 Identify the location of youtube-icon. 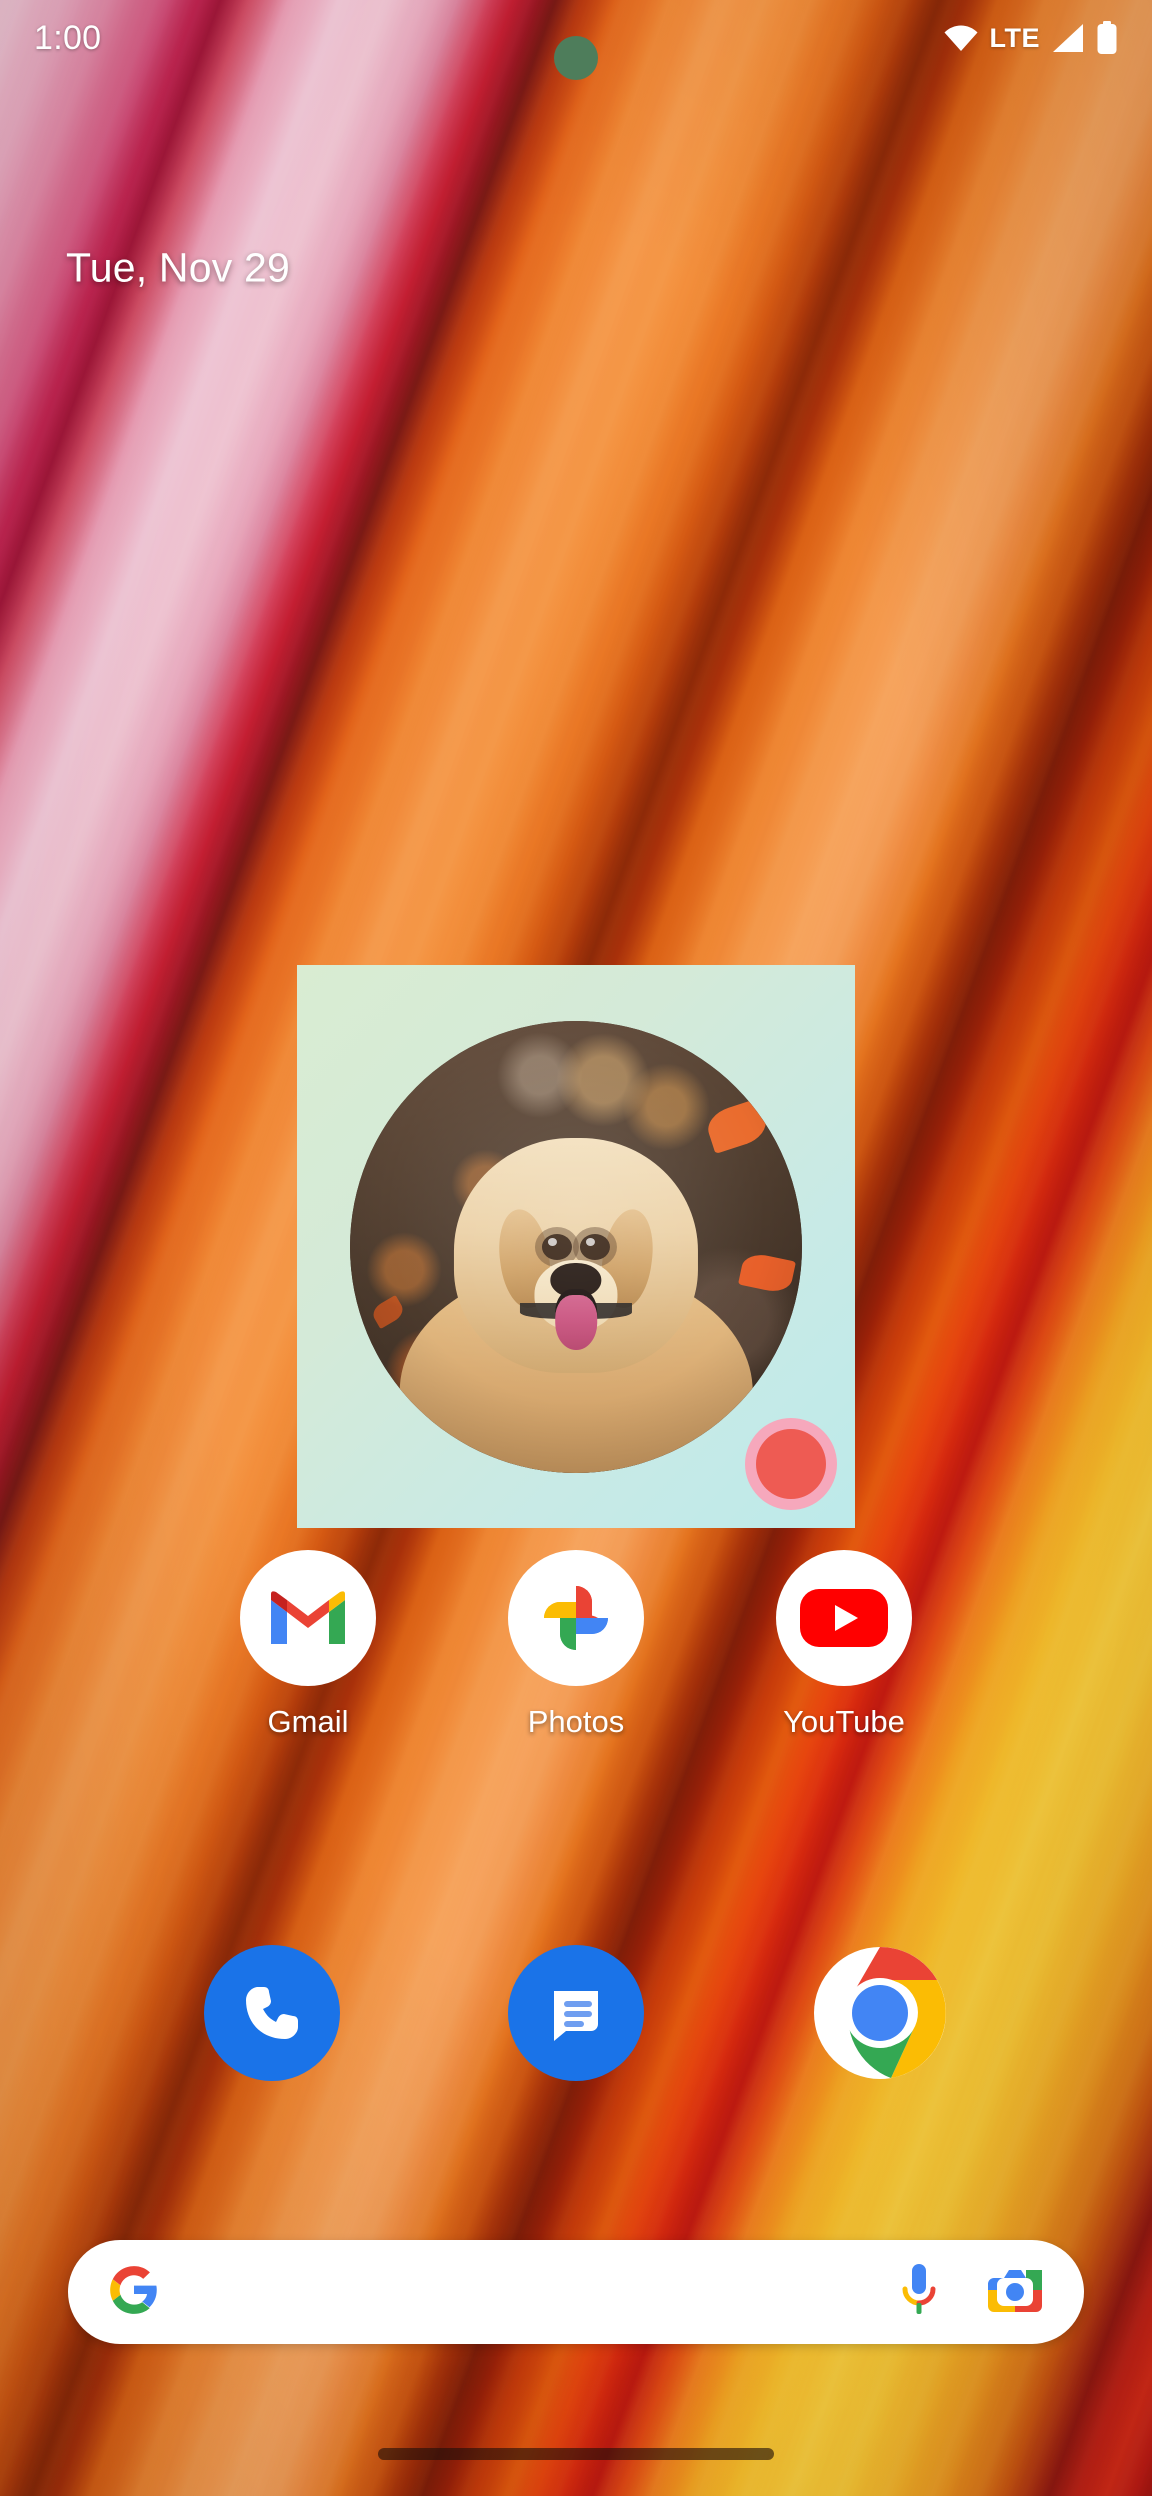
(844, 1618).